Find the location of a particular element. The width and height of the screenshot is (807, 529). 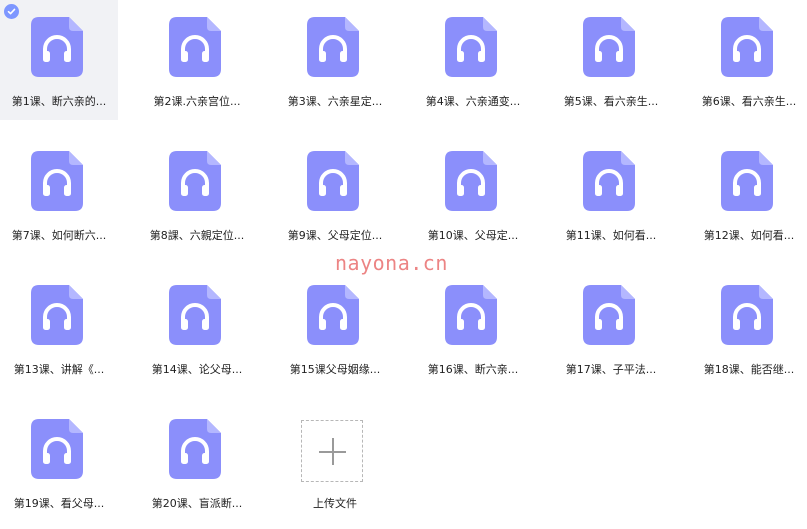

upload-label: 上传文件 is located at coordinates (335, 503).